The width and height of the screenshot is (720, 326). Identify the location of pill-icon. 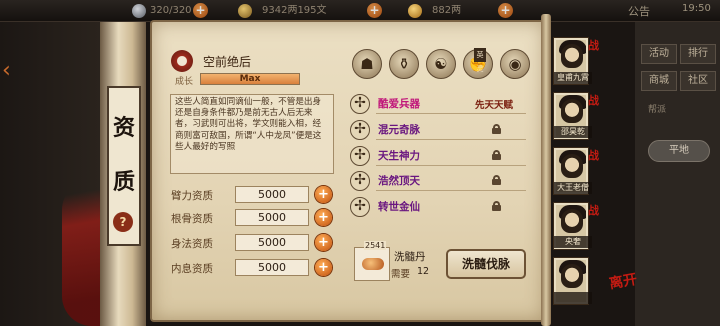
(373, 264).